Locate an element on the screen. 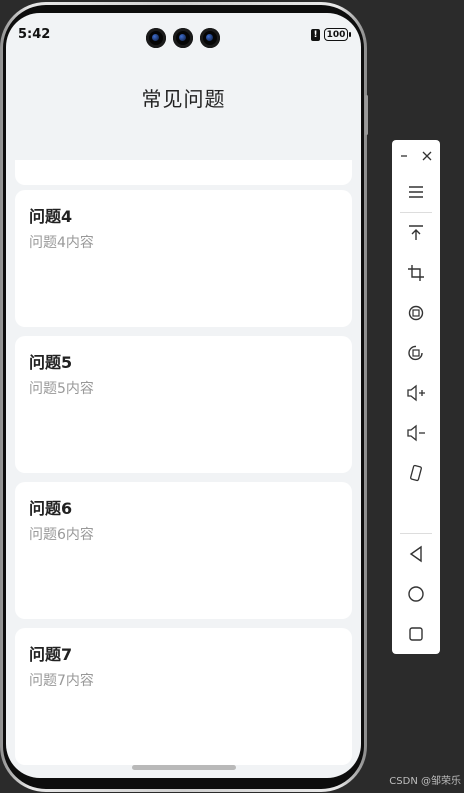 The image size is (464, 793). menu-icon is located at coordinates (416, 192).